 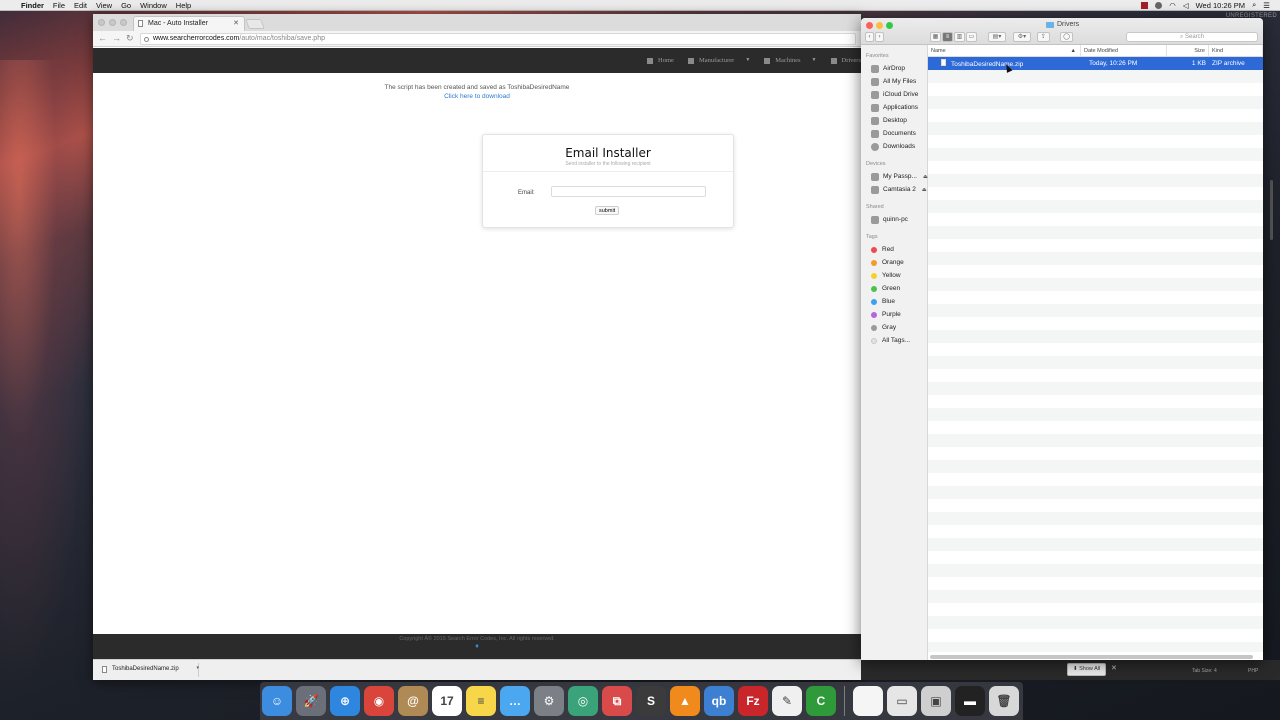 I want to click on sidebar-tag-yellow: Yellow, so click(x=894, y=275).